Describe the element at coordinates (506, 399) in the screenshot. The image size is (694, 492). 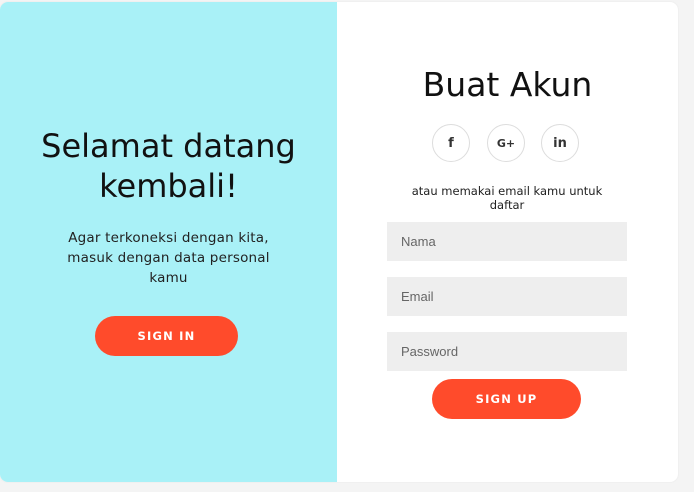
I see `sign-up-button: SIGN UP` at that location.